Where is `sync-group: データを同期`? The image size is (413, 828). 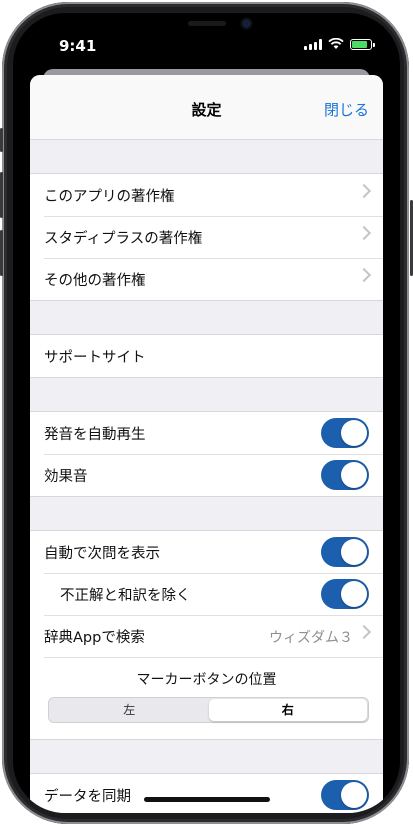 sync-group: データを同期 is located at coordinates (206, 793).